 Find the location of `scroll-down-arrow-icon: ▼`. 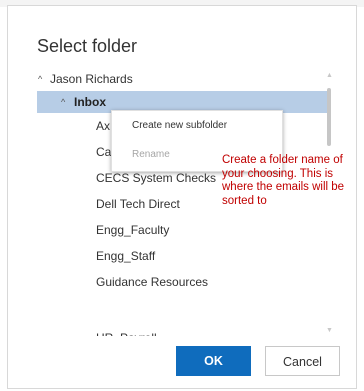

scroll-down-arrow-icon: ▼ is located at coordinates (329, 330).